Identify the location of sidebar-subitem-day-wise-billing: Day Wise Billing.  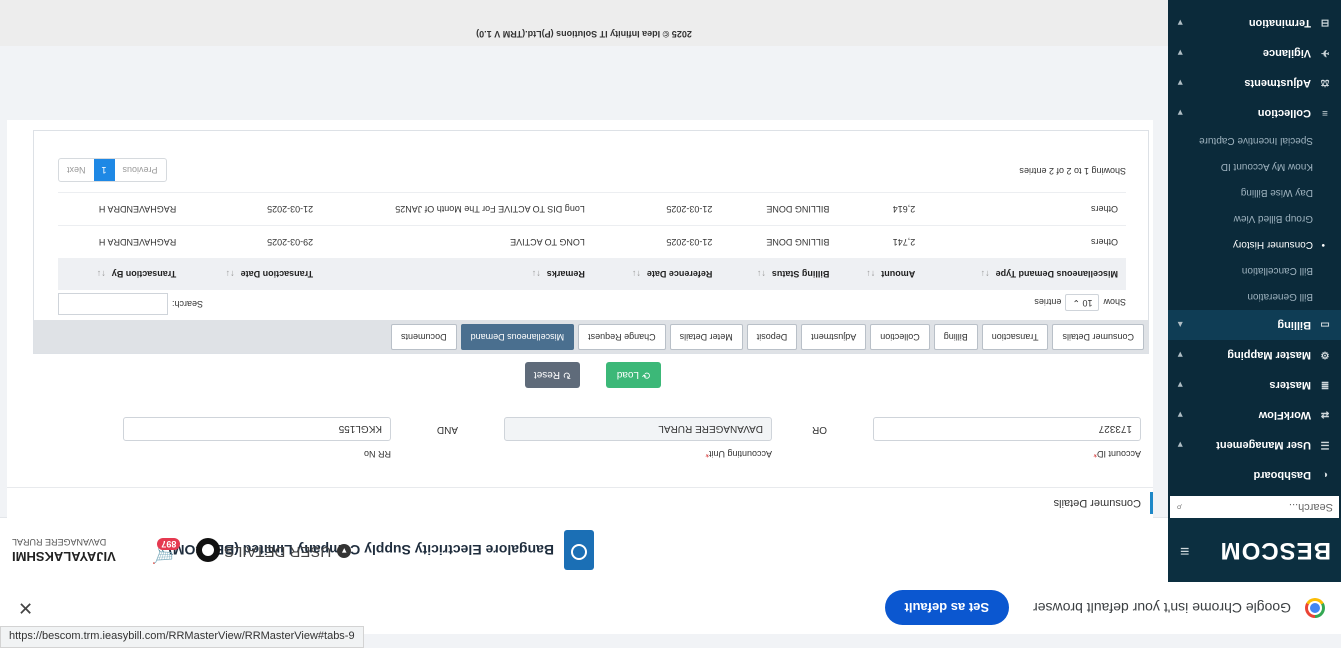
(1254, 193).